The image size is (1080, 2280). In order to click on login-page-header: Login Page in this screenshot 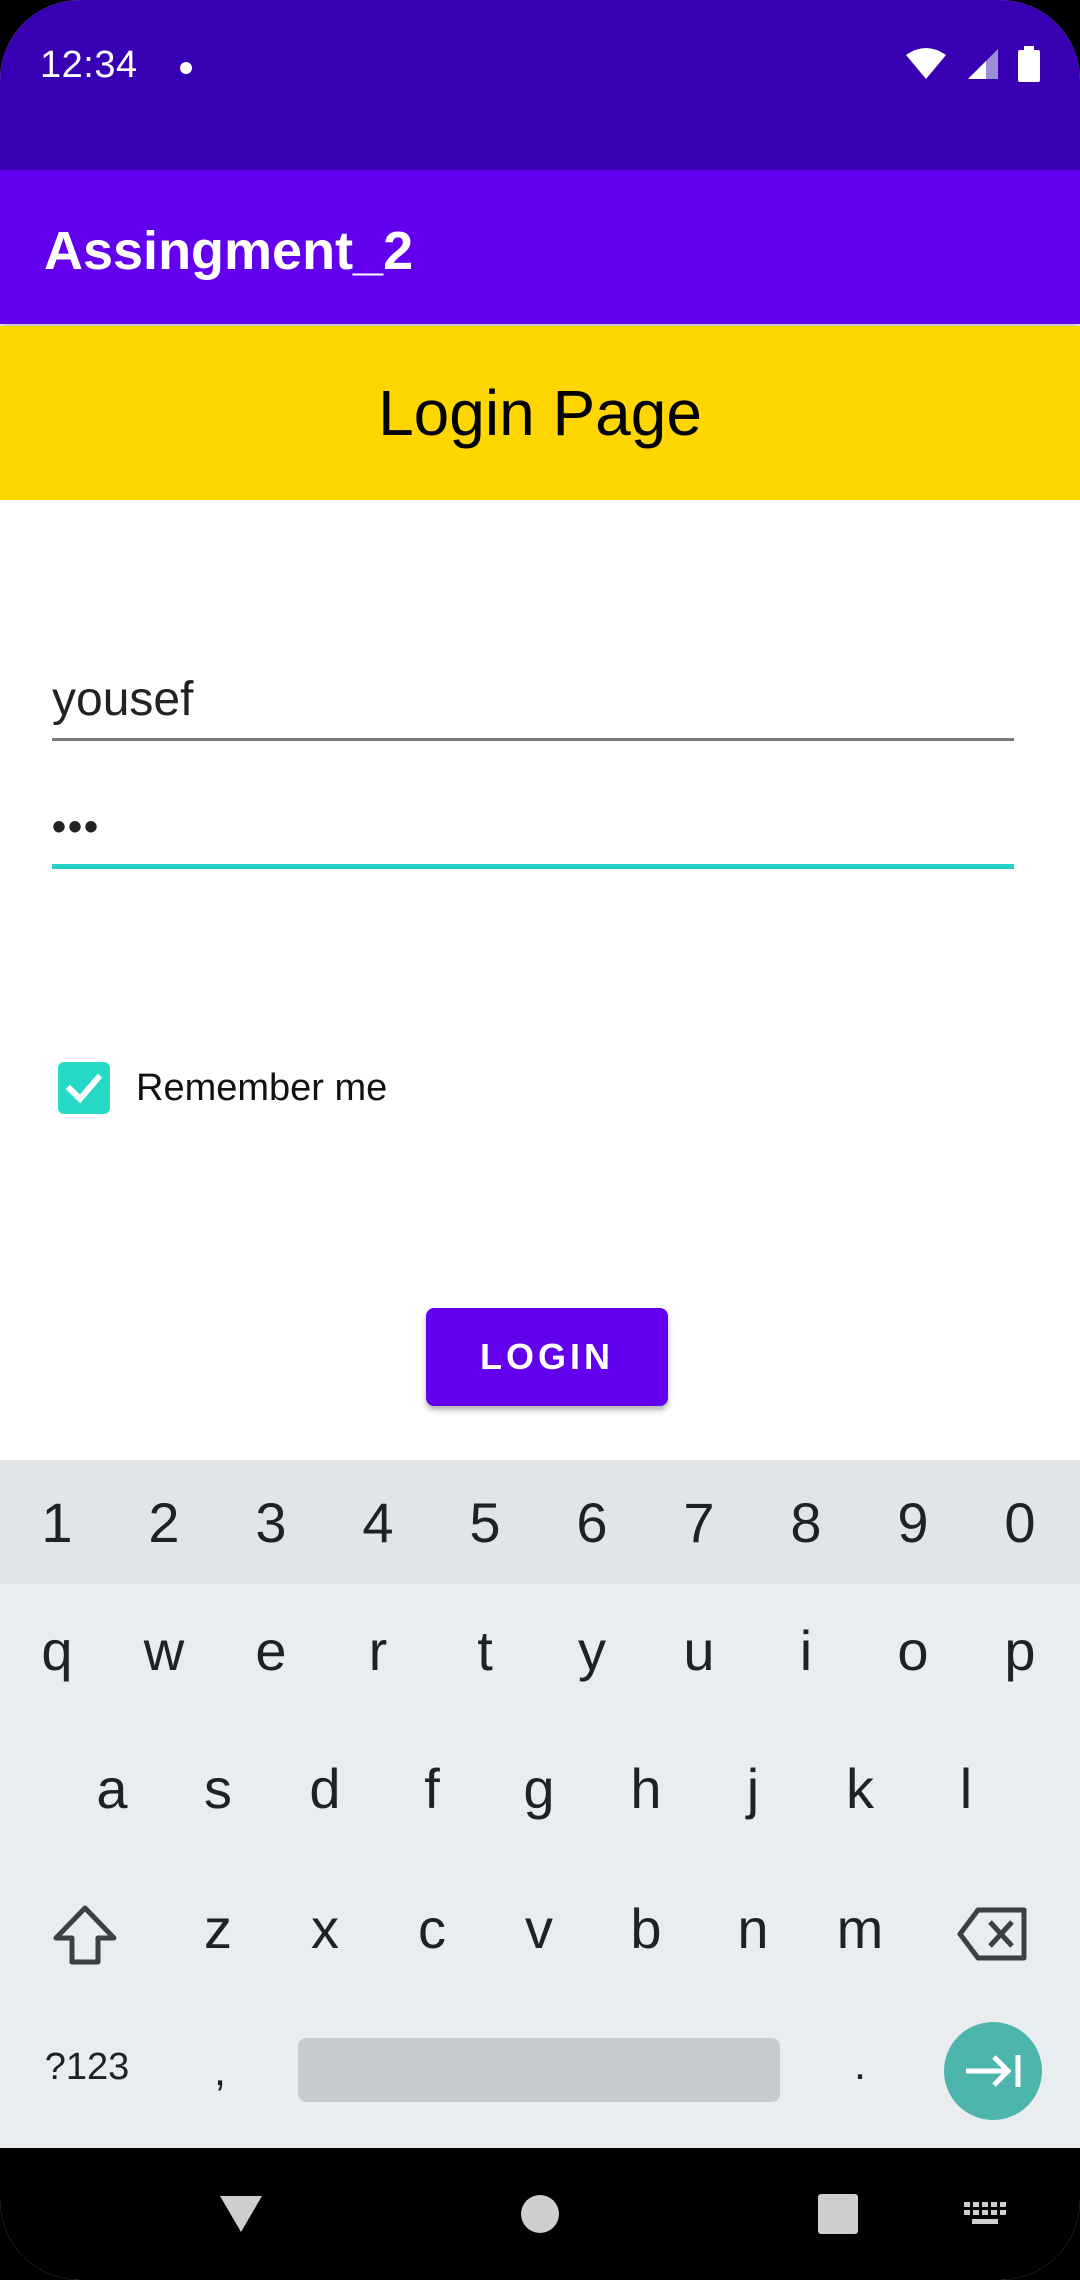, I will do `click(540, 413)`.